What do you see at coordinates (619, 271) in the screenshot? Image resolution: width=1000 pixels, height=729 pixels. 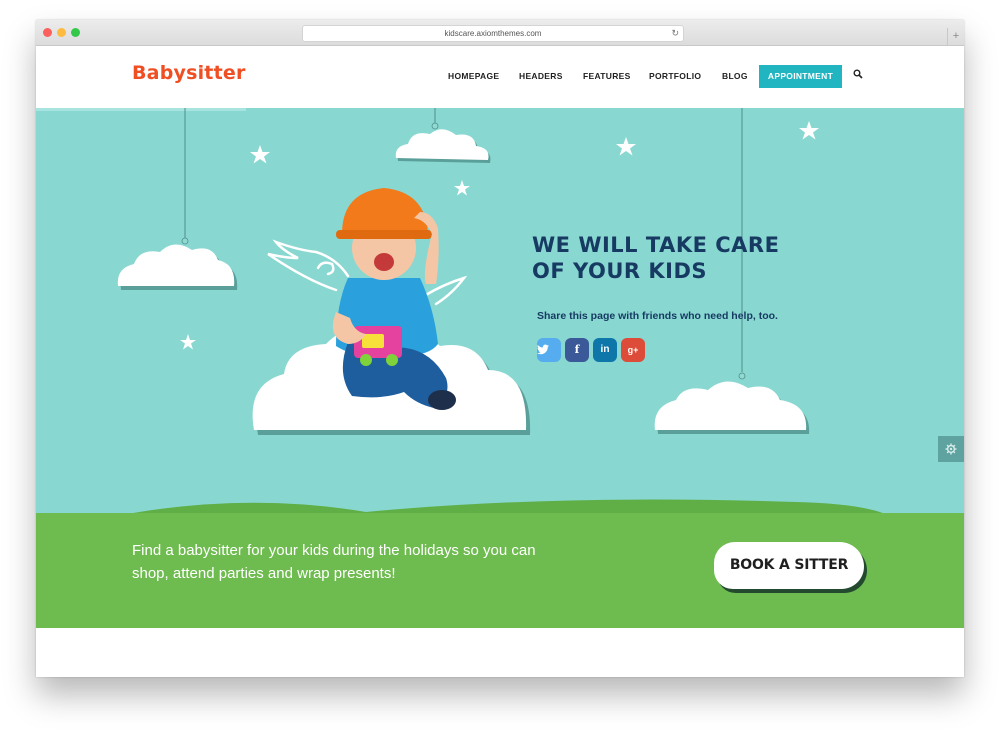 I see `hero-headline-line2: OF YOUR KIDS` at bounding box center [619, 271].